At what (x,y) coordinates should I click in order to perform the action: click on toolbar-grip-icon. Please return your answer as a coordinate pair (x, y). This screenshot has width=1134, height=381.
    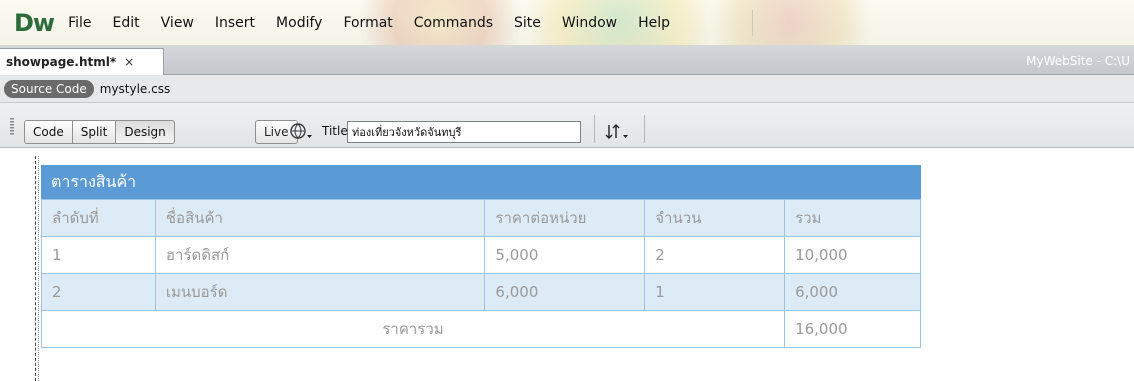
    Looking at the image, I should click on (12, 127).